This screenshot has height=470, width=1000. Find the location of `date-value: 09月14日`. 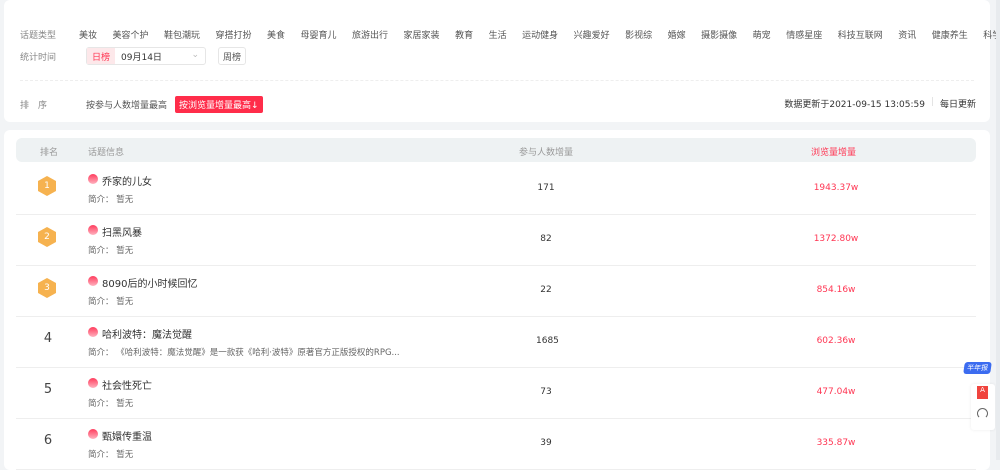

date-value: 09月14日 is located at coordinates (141, 57).